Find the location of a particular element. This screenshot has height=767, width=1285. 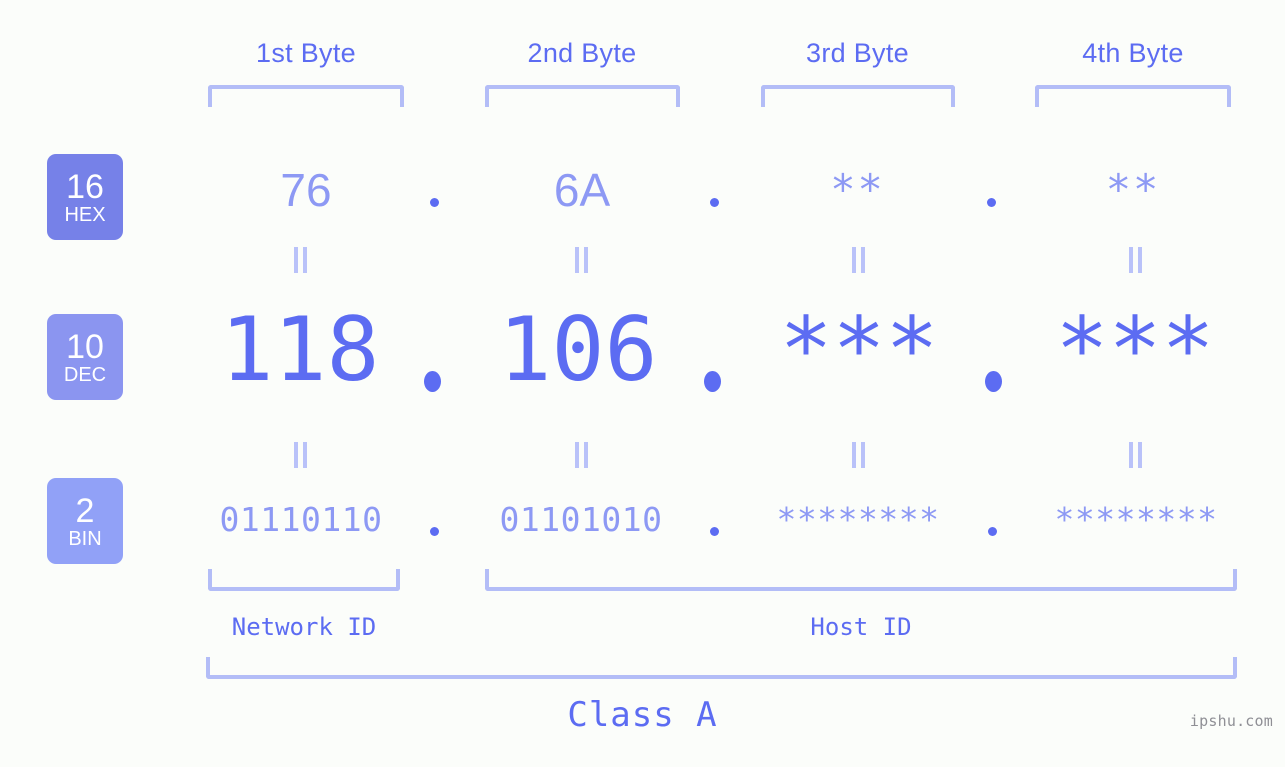

radix-badge-hex-number: 16 is located at coordinates (85, 186).